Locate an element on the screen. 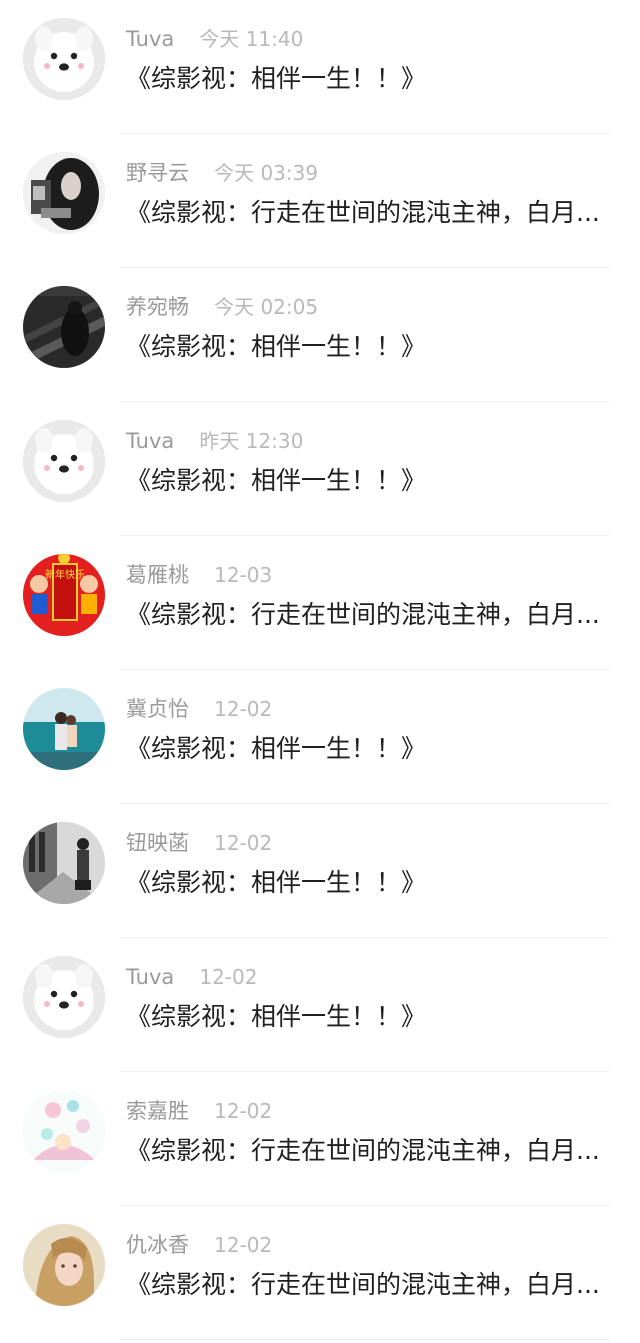  new-year-avatar-icon: 新年快乐 is located at coordinates (64, 595).